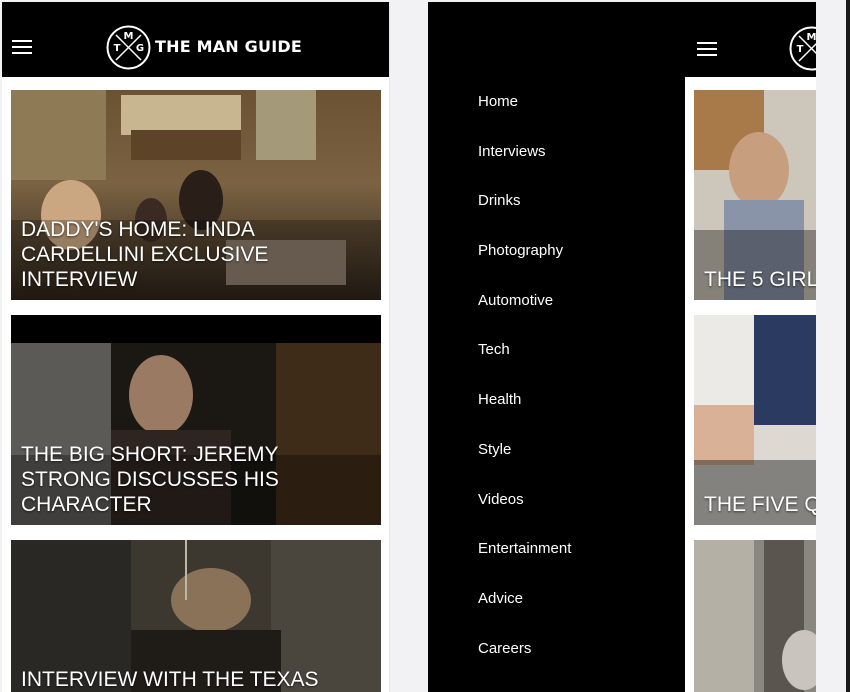  Describe the element at coordinates (228, 46) in the screenshot. I see `brand-name: THE MAN GUIDE` at that location.